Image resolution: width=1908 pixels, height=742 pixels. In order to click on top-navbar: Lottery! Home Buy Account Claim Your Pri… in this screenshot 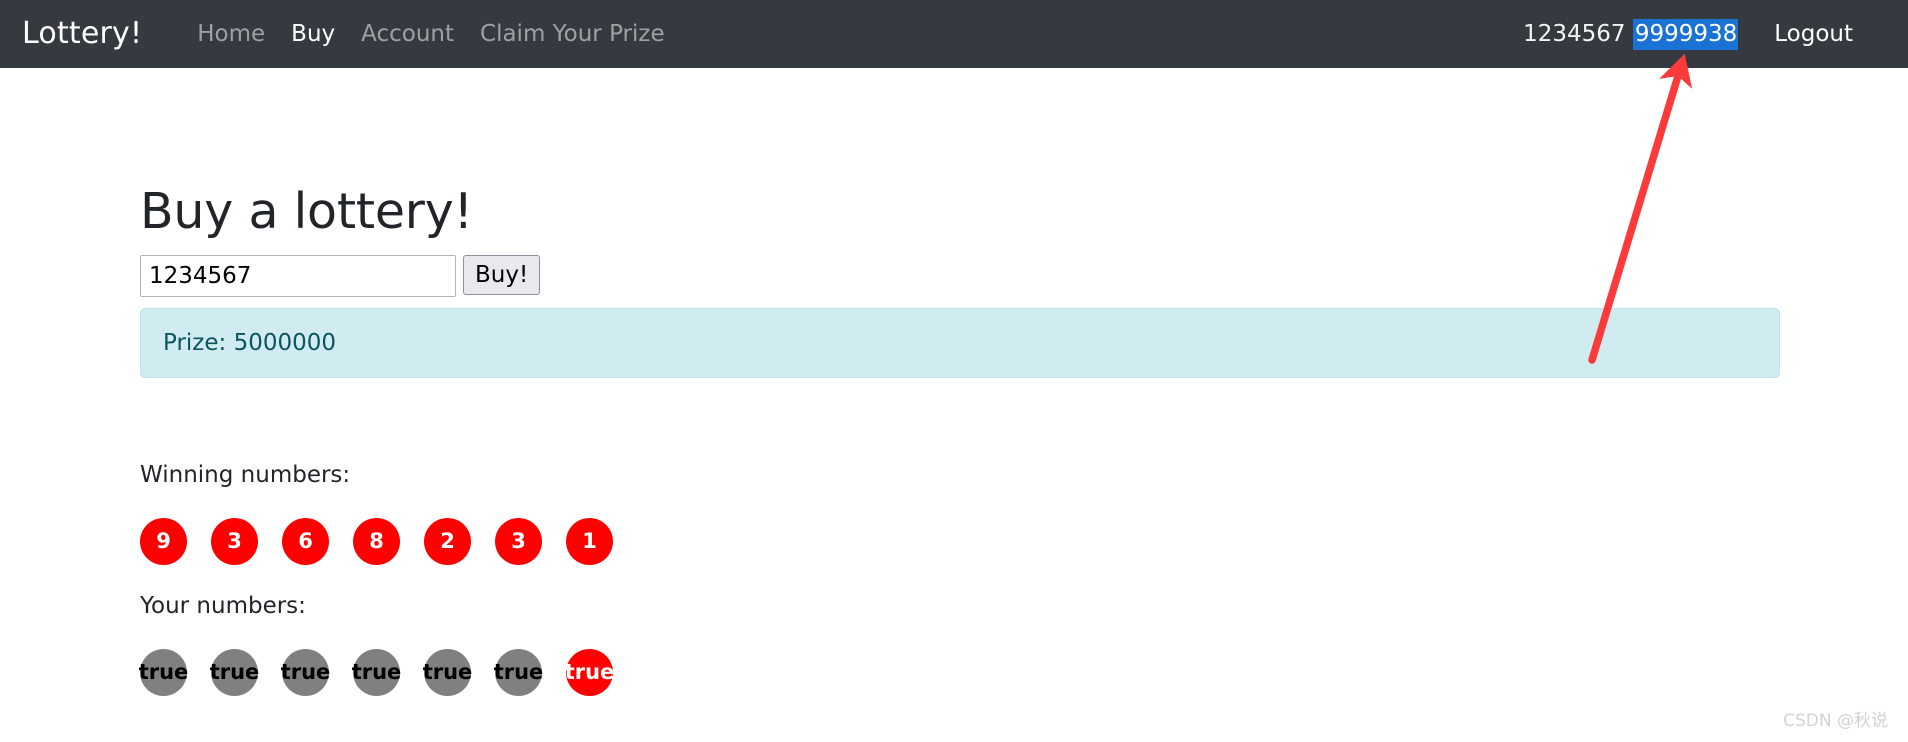, I will do `click(954, 34)`.